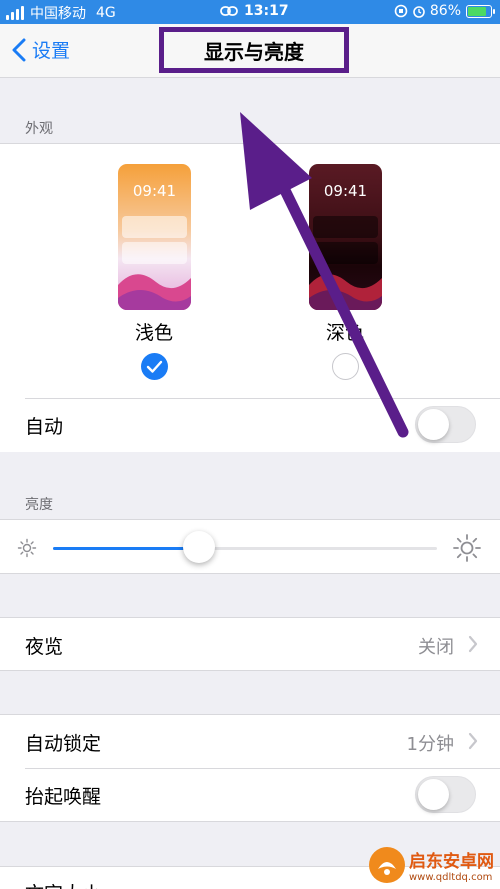 This screenshot has height=889, width=500. What do you see at coordinates (63, 884) in the screenshot?
I see `text-size-label: 文字大小` at bounding box center [63, 884].